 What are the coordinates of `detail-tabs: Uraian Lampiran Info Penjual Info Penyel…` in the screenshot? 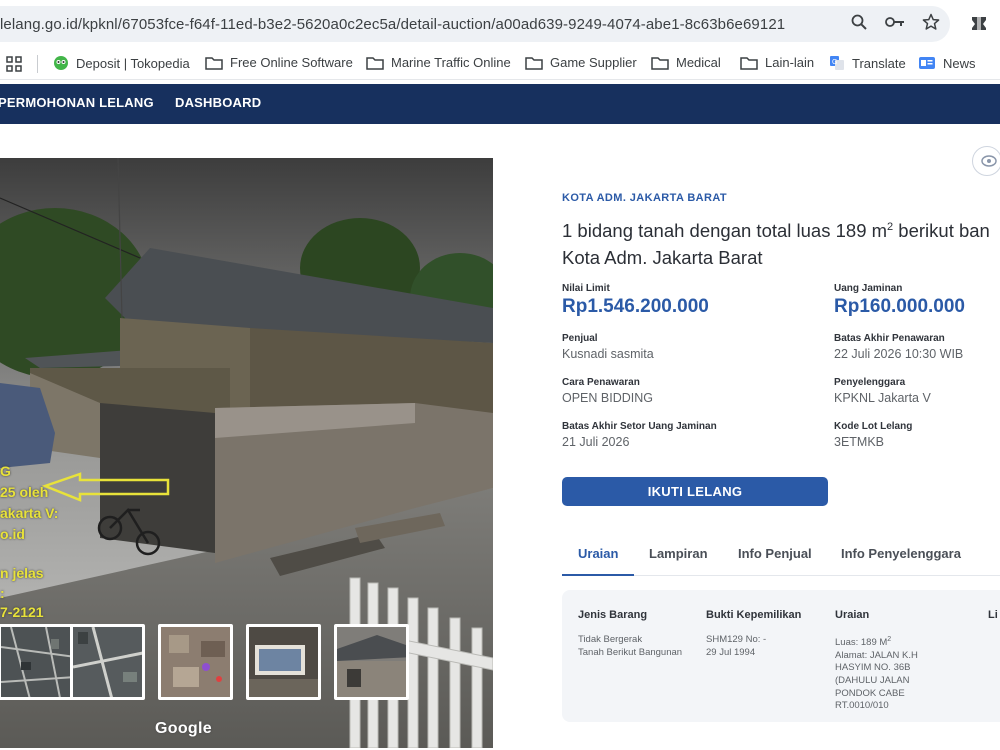 It's located at (781, 556).